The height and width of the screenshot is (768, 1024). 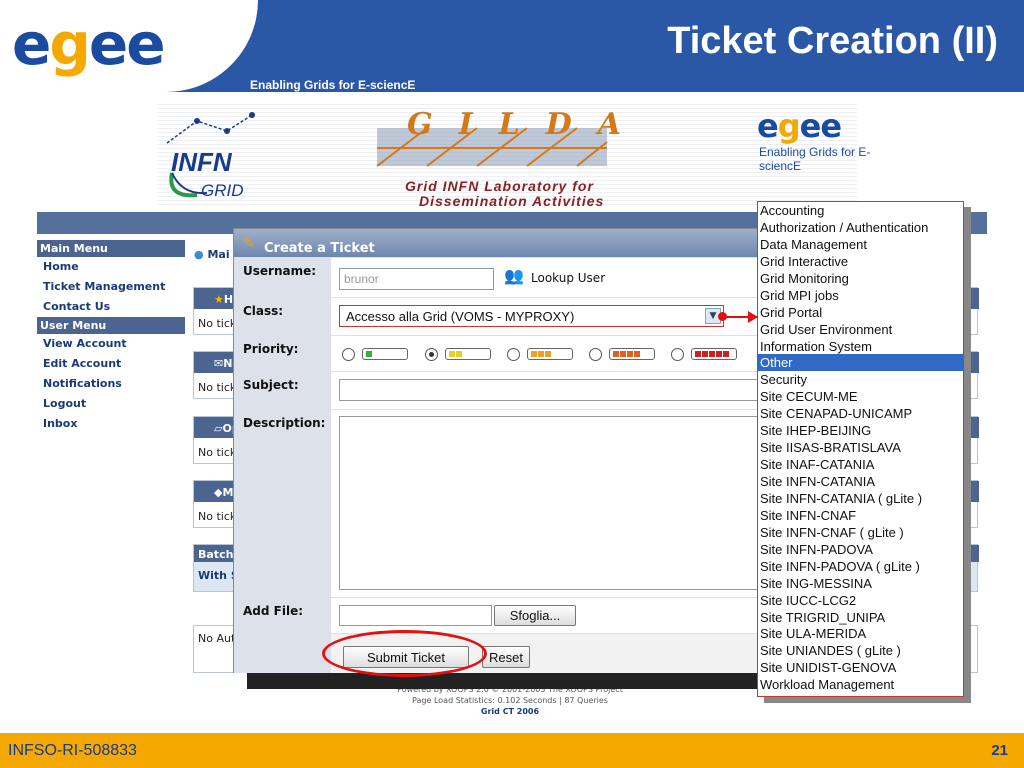 What do you see at coordinates (111, 287) in the screenshot?
I see `menu-item-ticket-management: Ticket Management` at bounding box center [111, 287].